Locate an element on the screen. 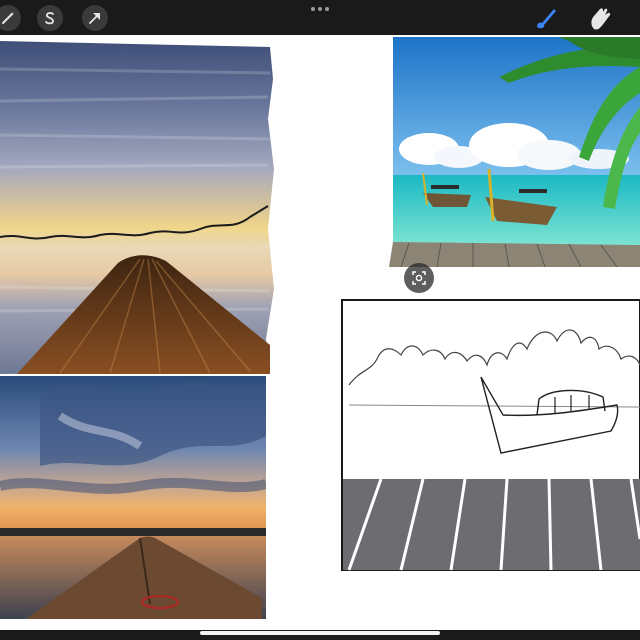 This screenshot has height=640, width=640. smudge-icon is located at coordinates (599, 18).